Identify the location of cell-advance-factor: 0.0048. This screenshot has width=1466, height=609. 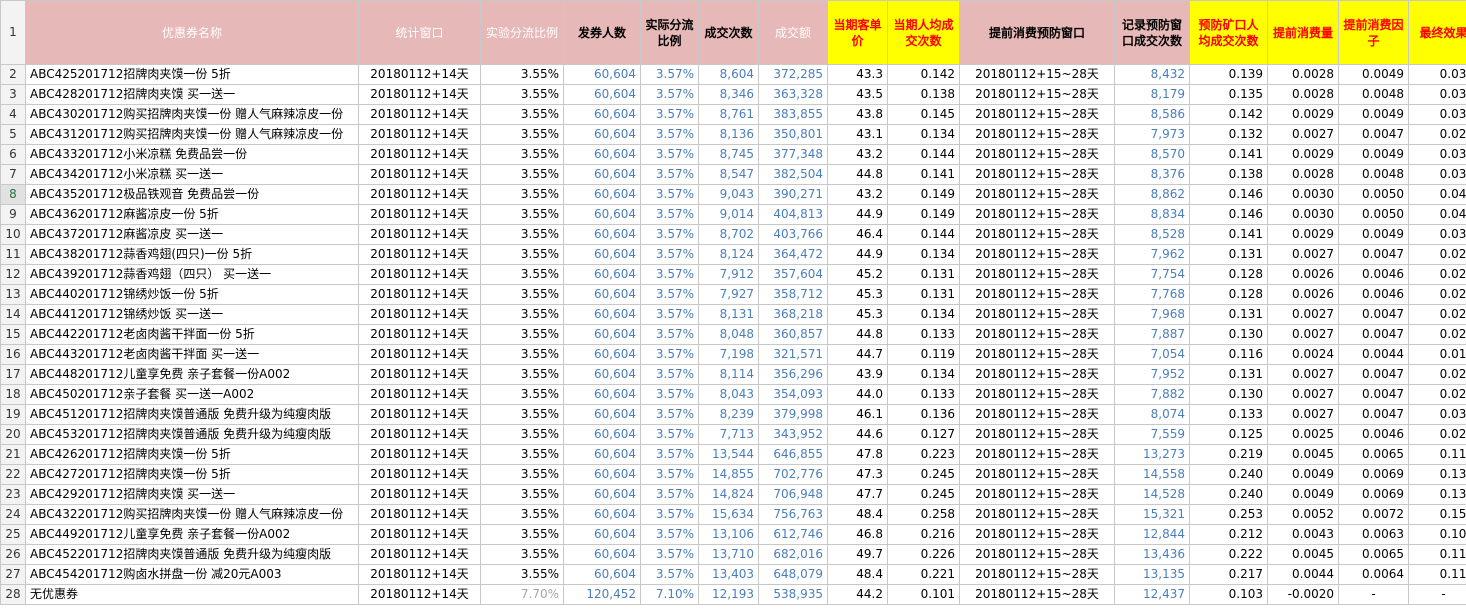
(1373, 94).